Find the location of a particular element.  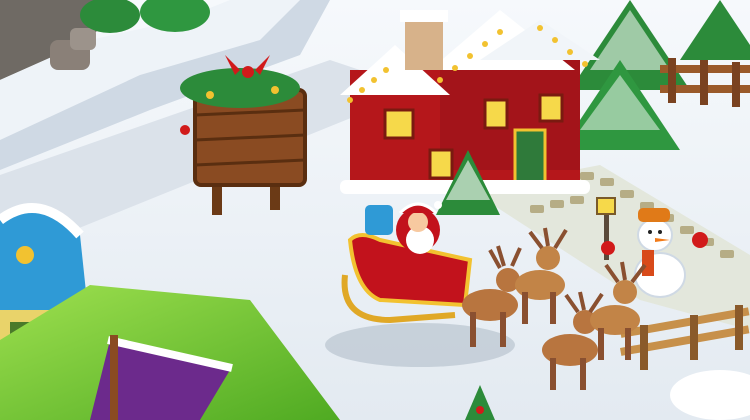

fence-icon is located at coordinates (705, 82).